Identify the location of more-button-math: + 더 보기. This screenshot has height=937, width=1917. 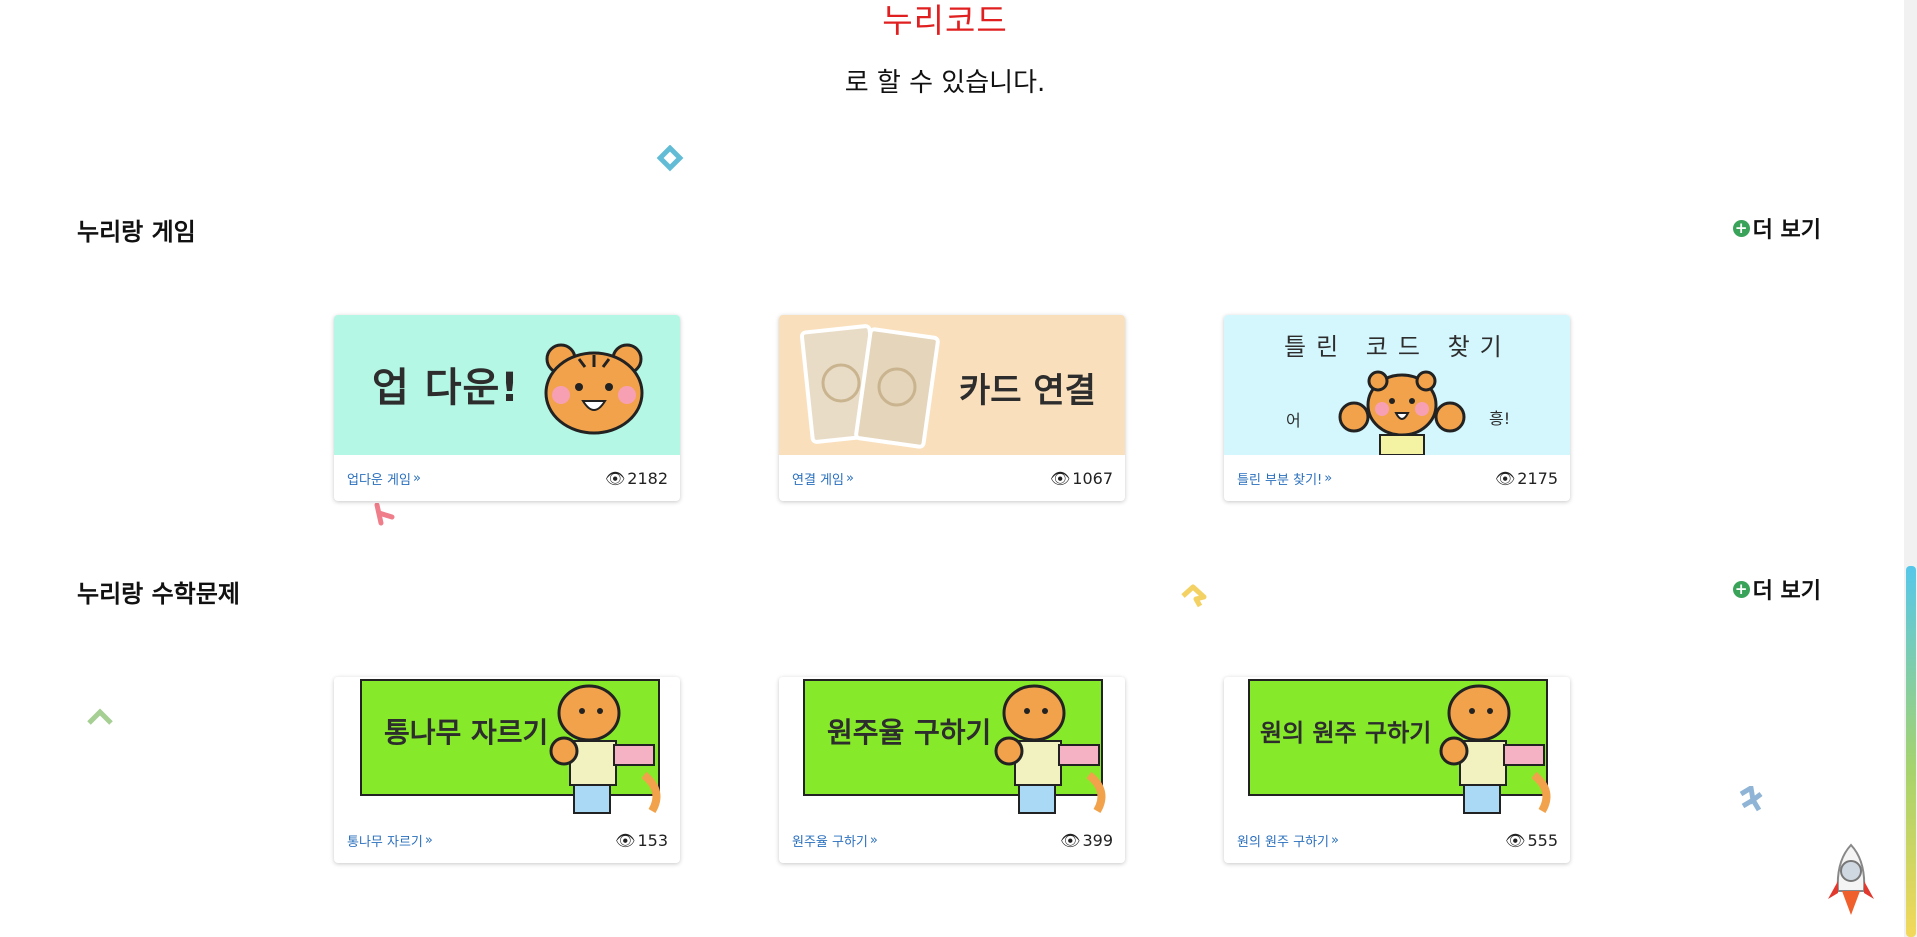
(1776, 589).